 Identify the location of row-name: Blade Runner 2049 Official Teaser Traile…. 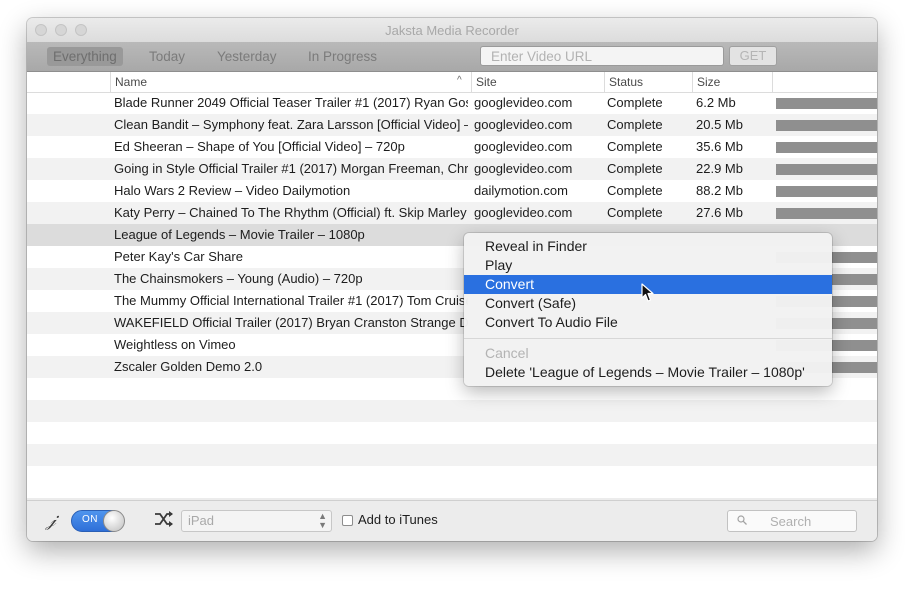
(291, 102).